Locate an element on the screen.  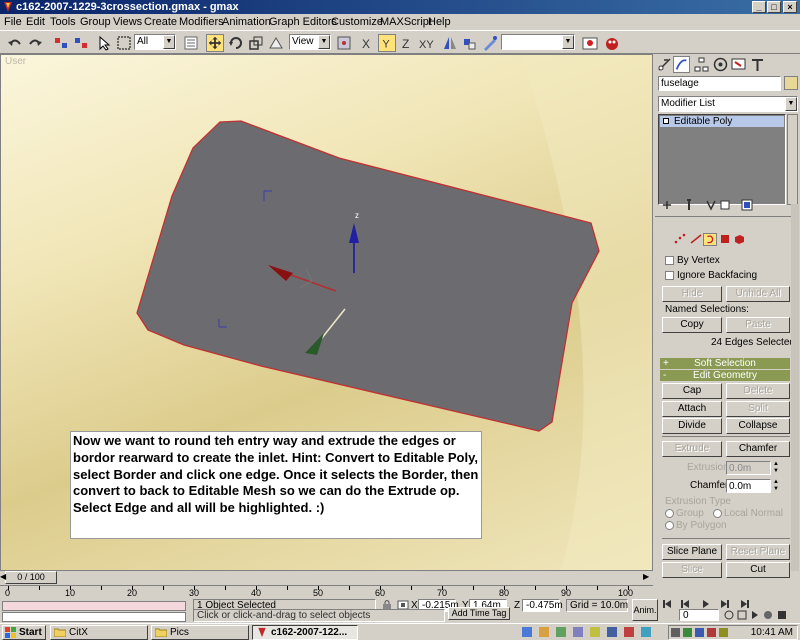
chamfer-amount-field: 0.0m is located at coordinates (748, 486).